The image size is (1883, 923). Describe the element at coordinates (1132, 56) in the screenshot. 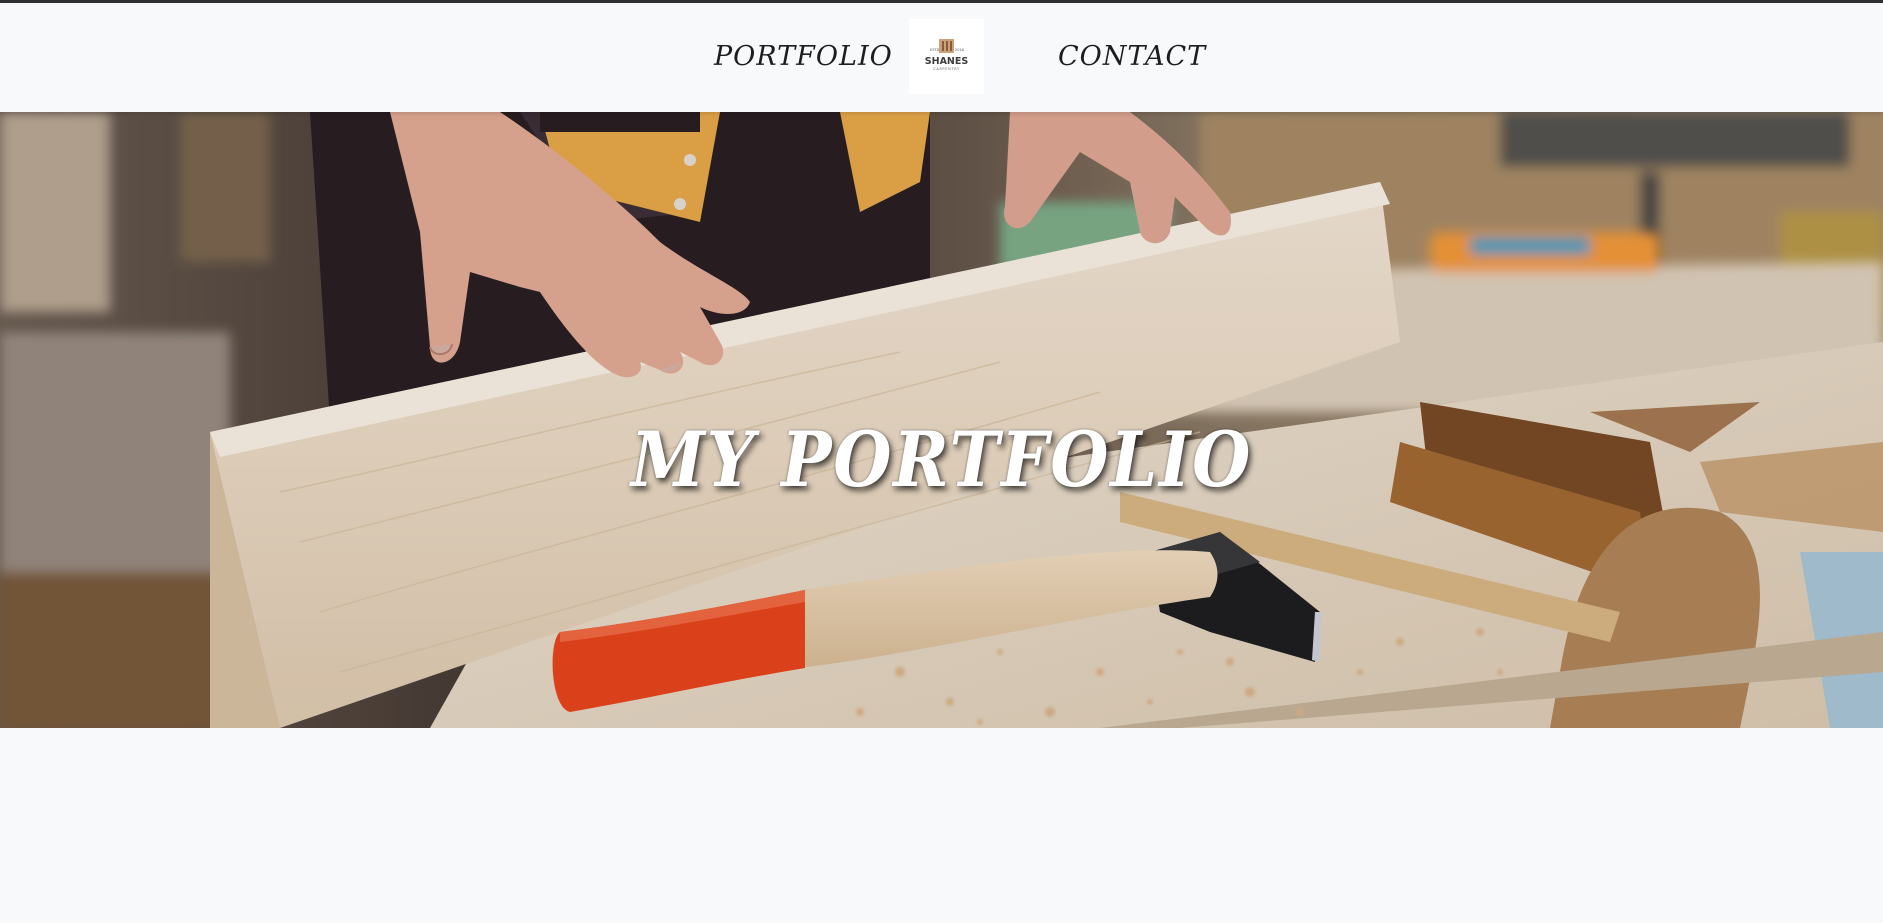

I see `nav-link-contact: CONTACT` at that location.